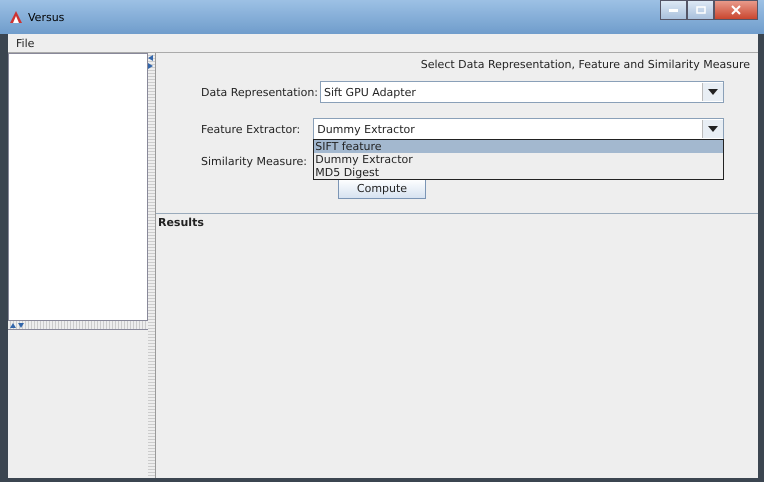 This screenshot has width=764, height=482. What do you see at coordinates (254, 161) in the screenshot?
I see `field-label: Similarity Measure:` at bounding box center [254, 161].